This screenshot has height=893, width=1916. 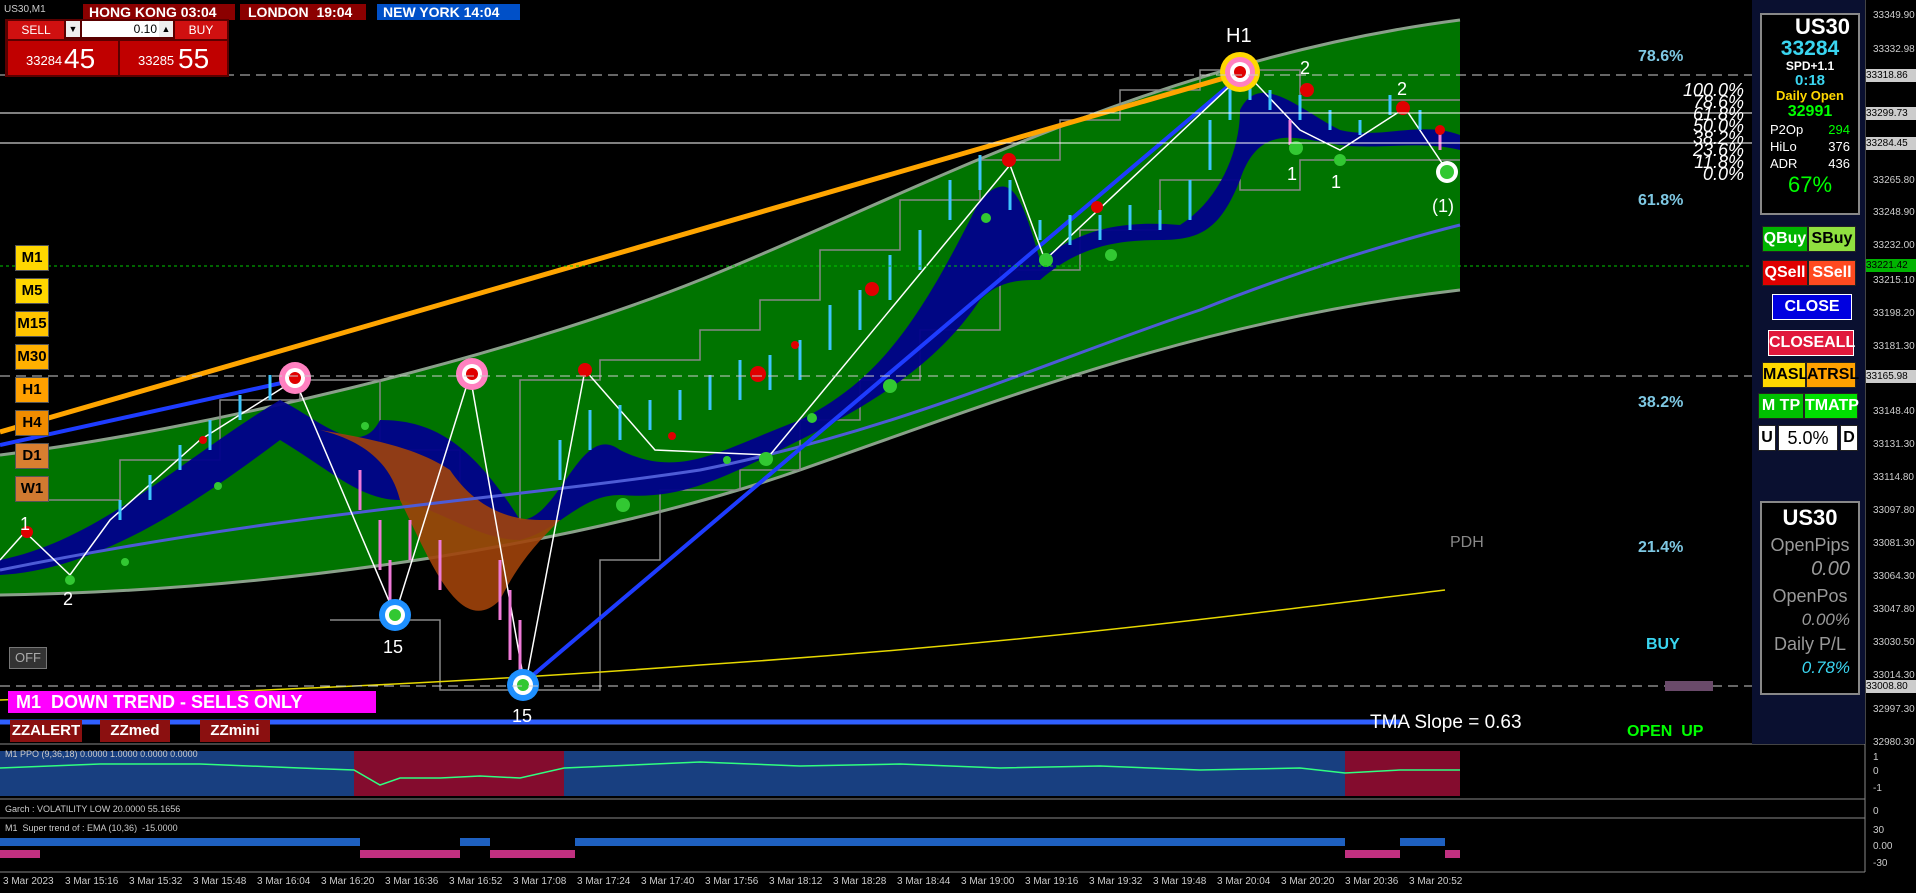 What do you see at coordinates (28, 881) in the screenshot?
I see `time-axis-label: 3 Mar 2023` at bounding box center [28, 881].